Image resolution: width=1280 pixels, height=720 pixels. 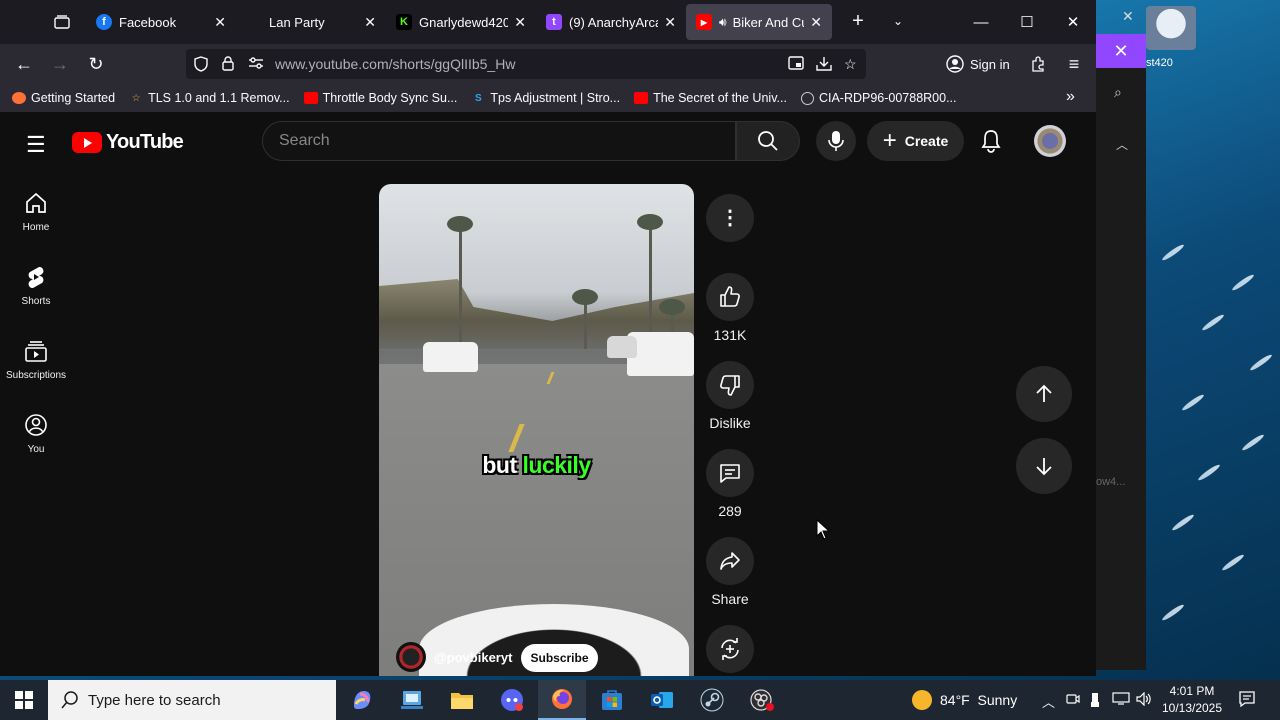 I want to click on permissions-icon, so click(x=256, y=64).